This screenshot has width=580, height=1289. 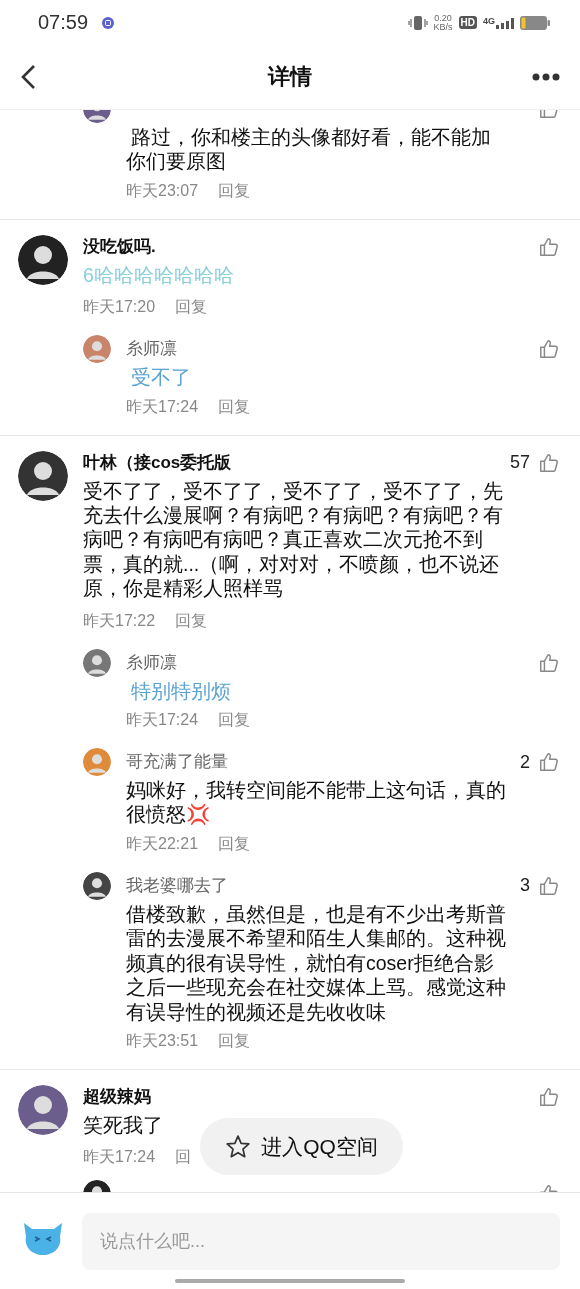 I want to click on enter-space-button: 进入QQ空间, so click(x=301, y=1146).